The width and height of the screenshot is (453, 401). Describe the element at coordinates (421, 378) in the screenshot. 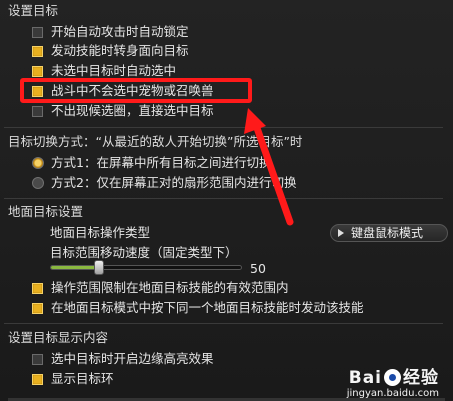

I see `watermark-right: 经验` at that location.